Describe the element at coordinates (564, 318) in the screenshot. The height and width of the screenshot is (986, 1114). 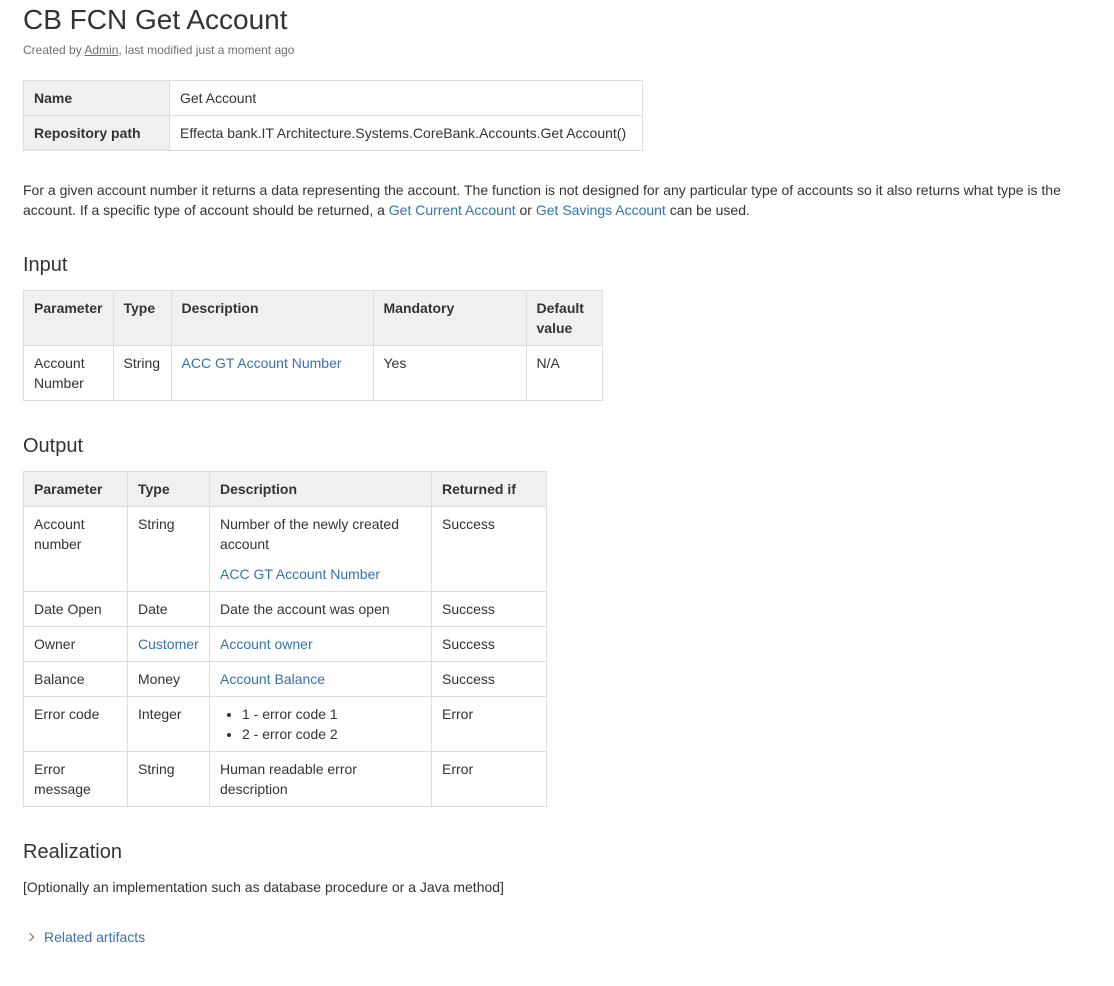
I see `column-header-default-value: Default value` at that location.